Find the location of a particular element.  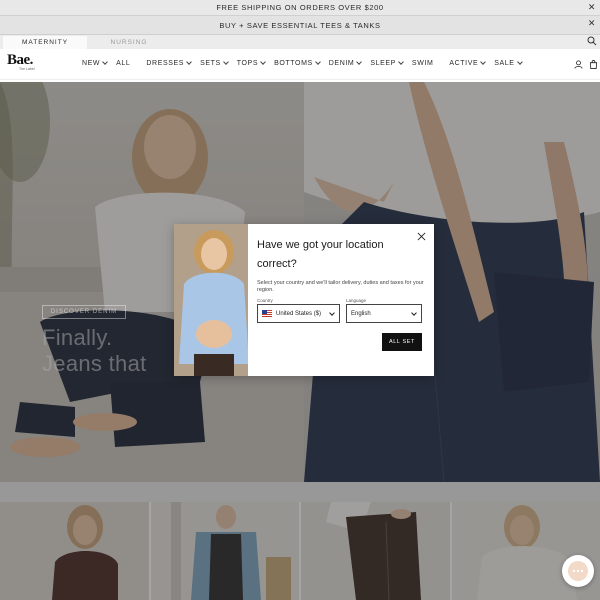

modal-title: Have we got your location correct? is located at coordinates (320, 254).